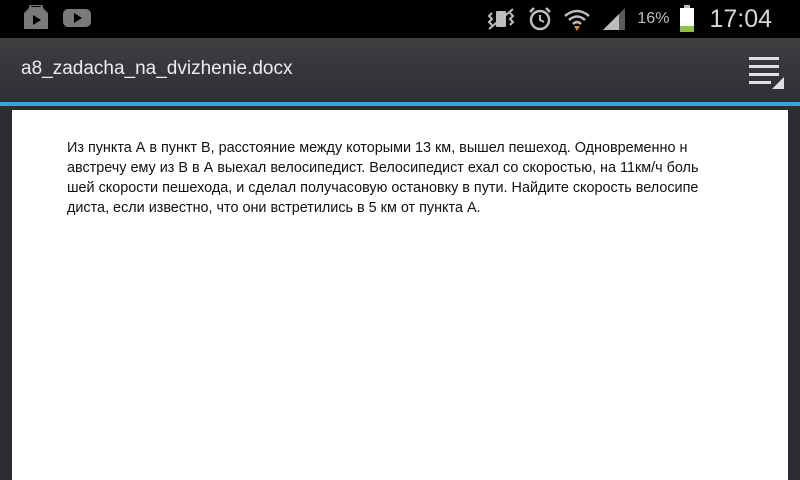  I want to click on alarm-icon, so click(540, 19).